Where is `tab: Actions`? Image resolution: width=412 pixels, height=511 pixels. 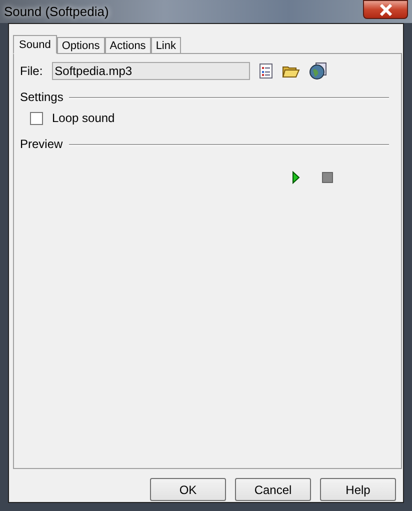 tab: Actions is located at coordinates (127, 45).